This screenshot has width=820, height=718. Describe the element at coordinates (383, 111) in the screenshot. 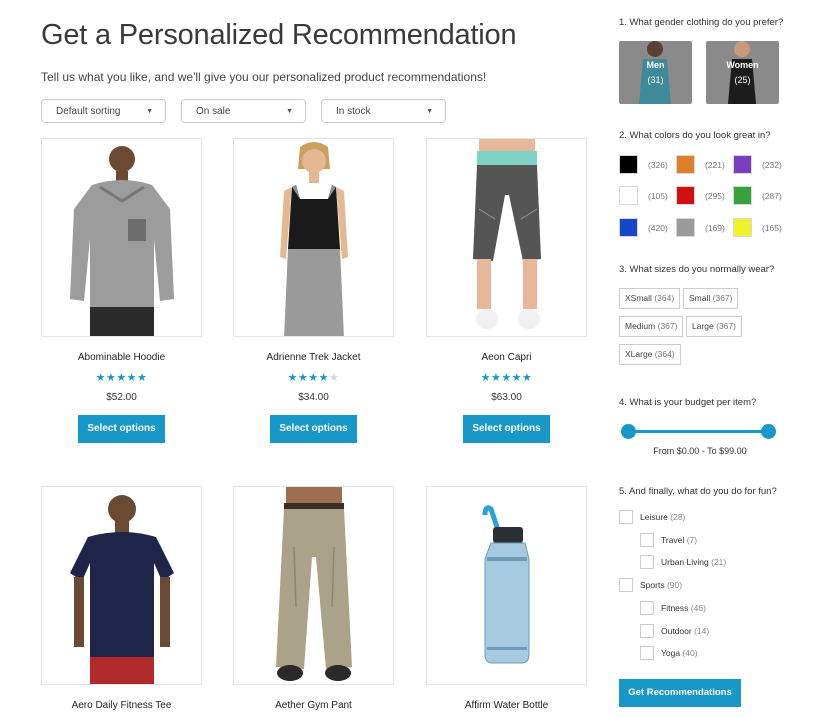

I see `stock-select: In stock ▼` at that location.